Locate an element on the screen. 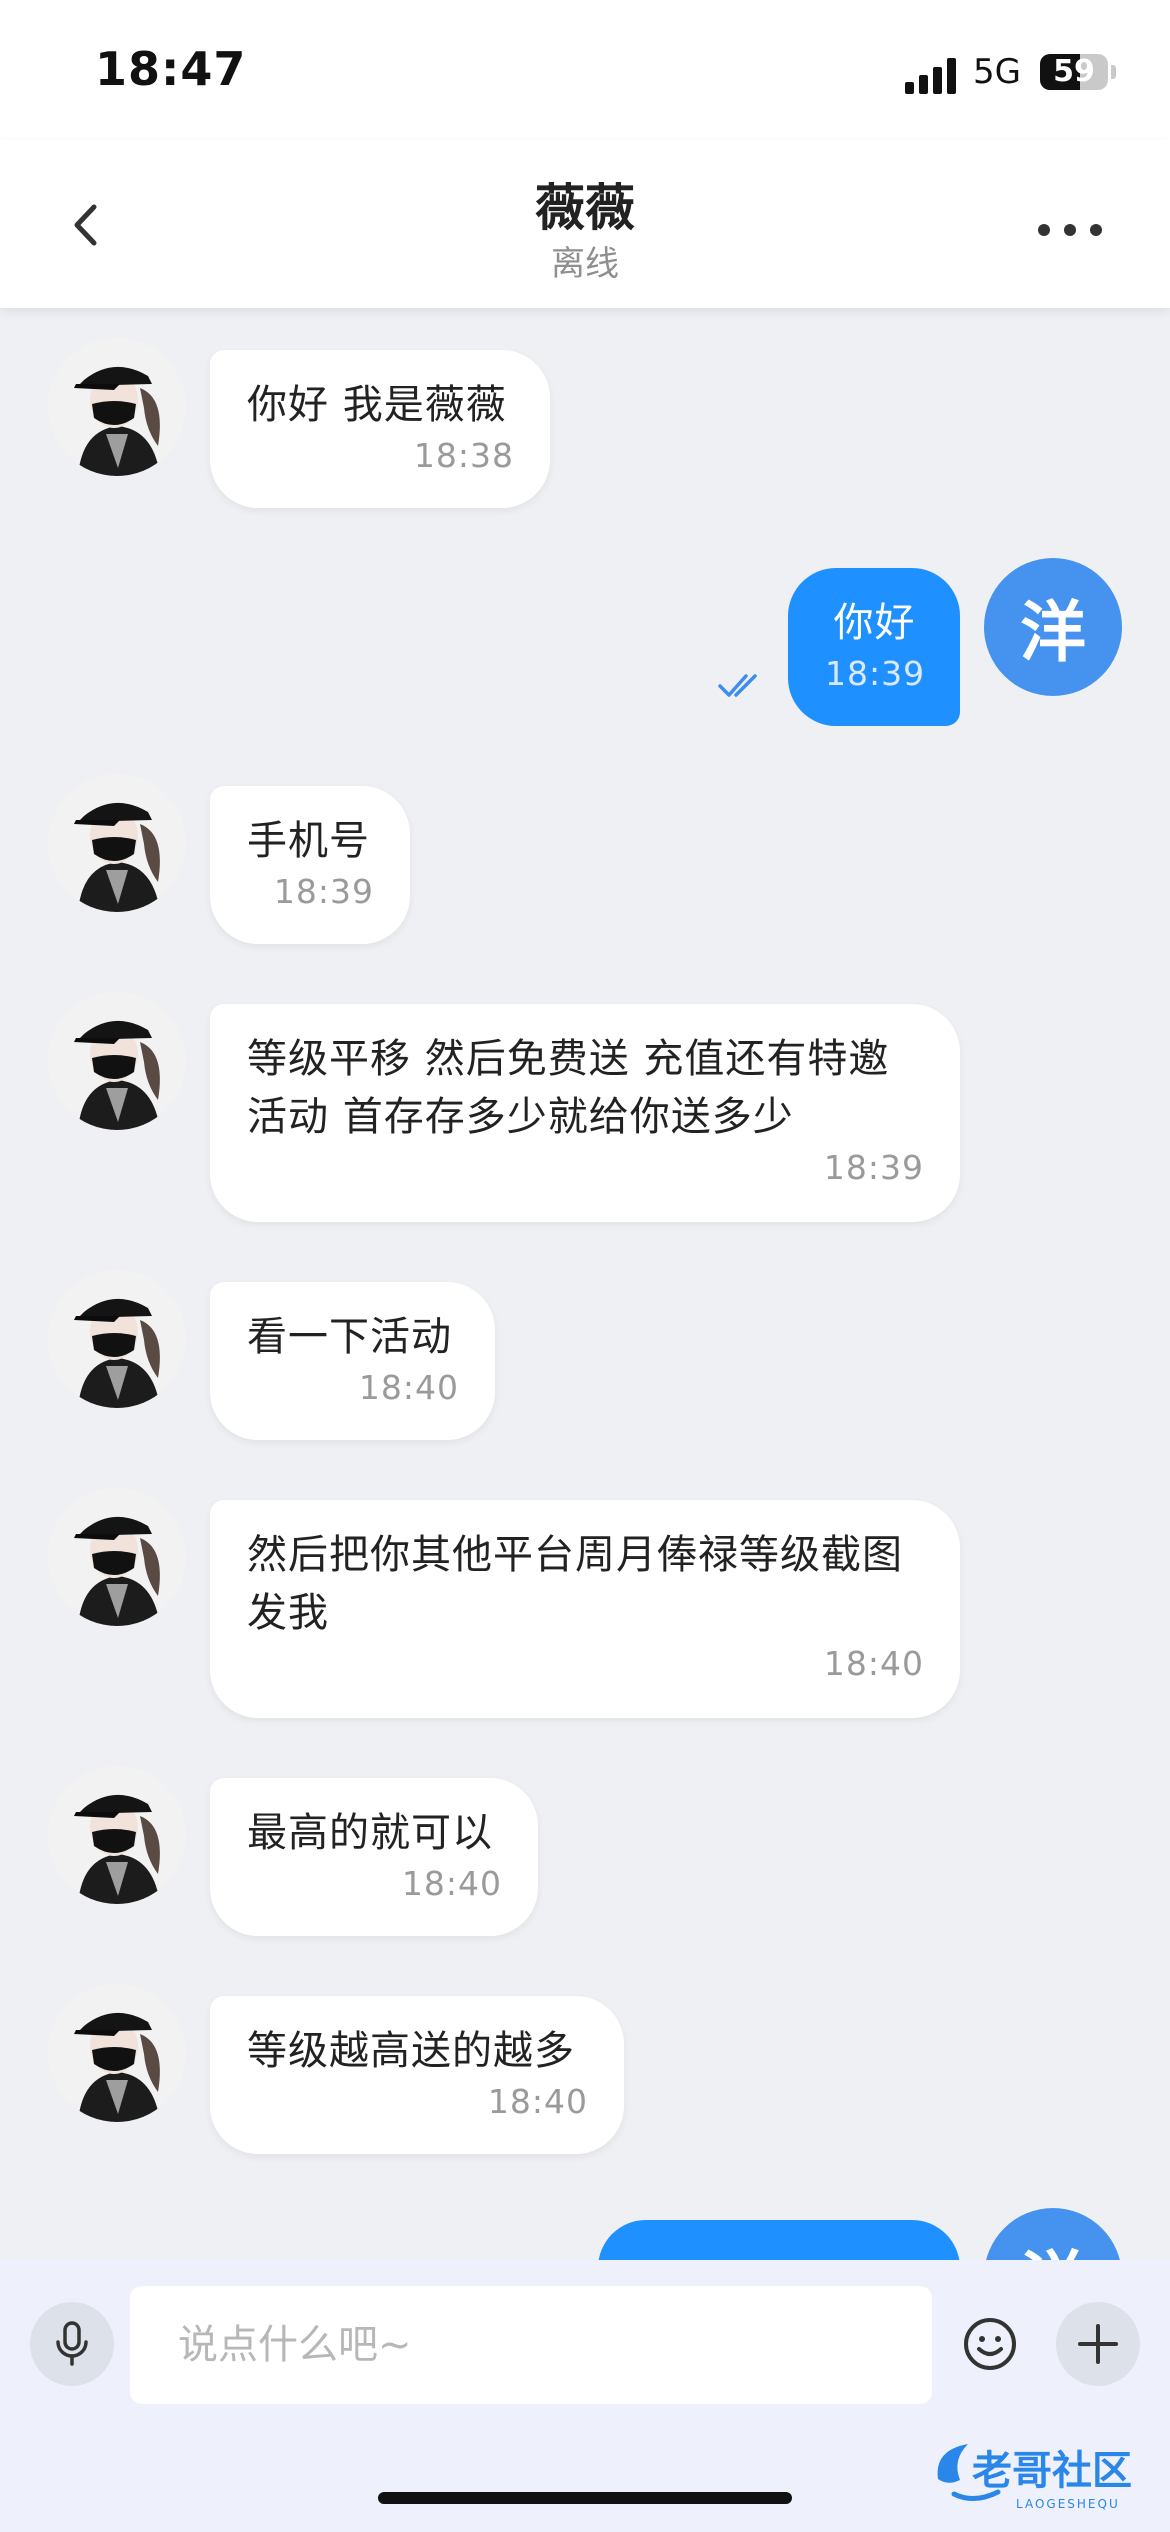 The width and height of the screenshot is (1170, 2532). svg-text: LAOGESHEQU is located at coordinates (1068, 2504).